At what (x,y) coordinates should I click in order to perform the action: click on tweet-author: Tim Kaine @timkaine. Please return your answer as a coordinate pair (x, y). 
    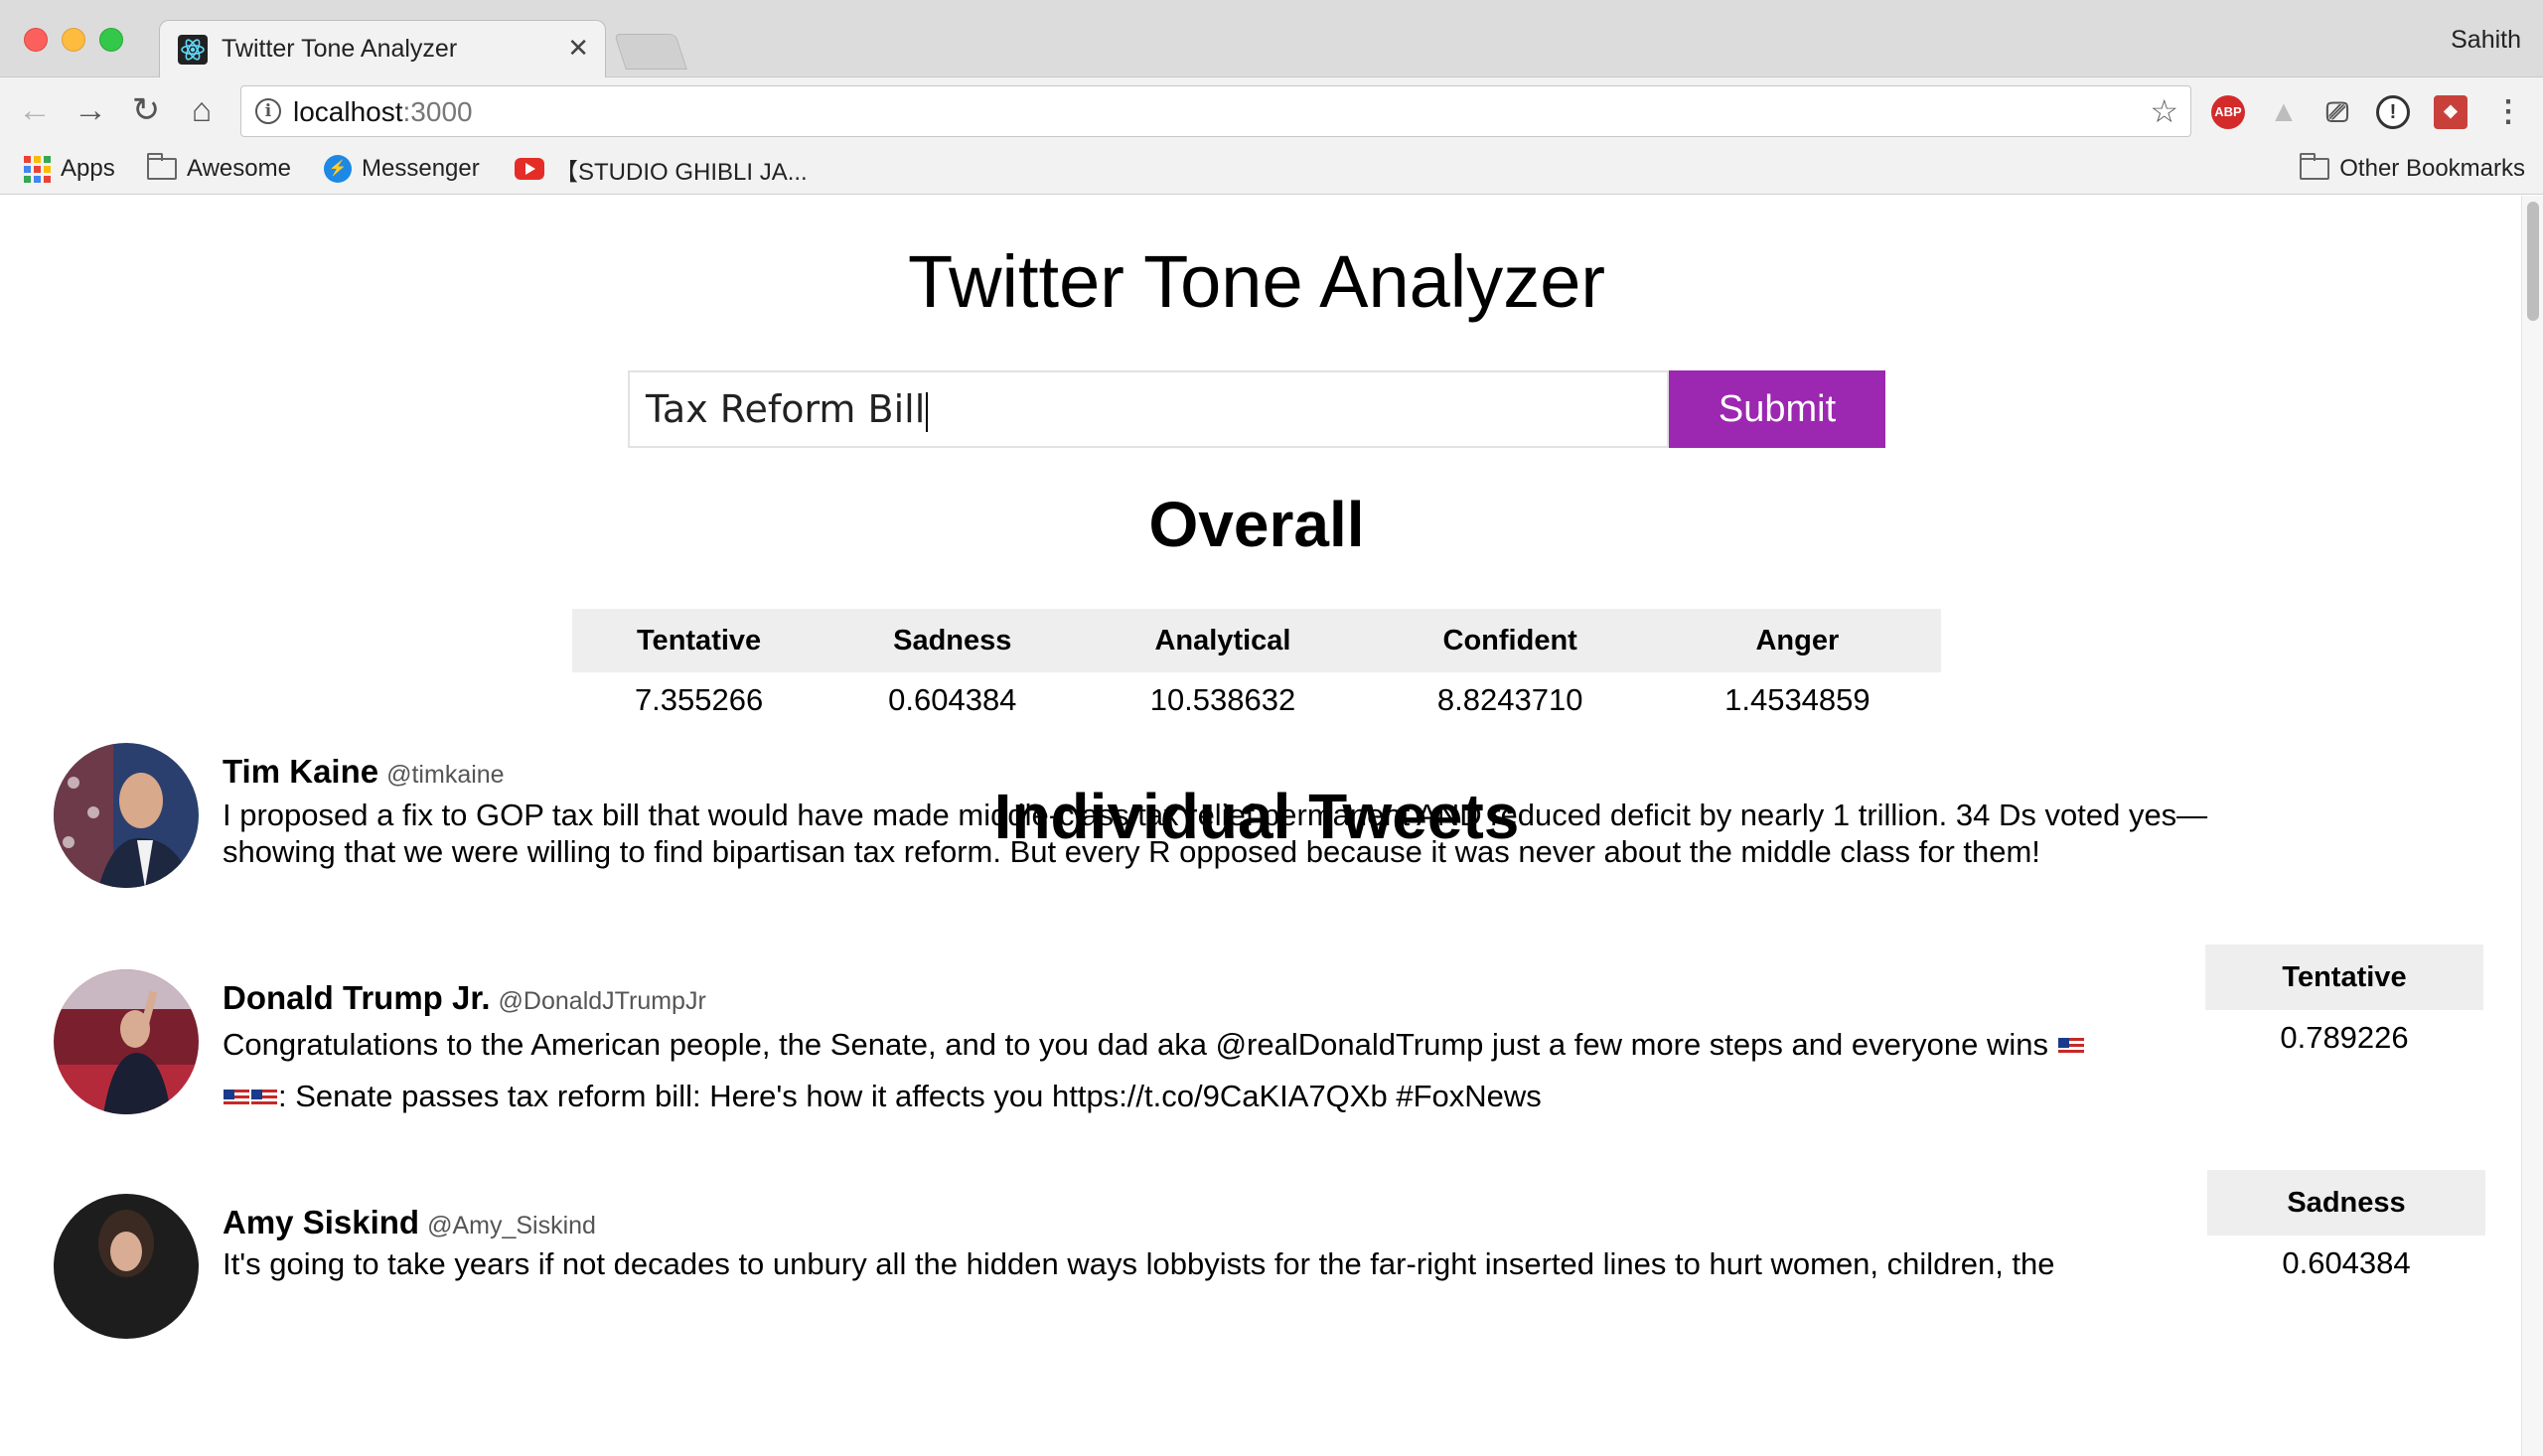
    Looking at the image, I should click on (364, 772).